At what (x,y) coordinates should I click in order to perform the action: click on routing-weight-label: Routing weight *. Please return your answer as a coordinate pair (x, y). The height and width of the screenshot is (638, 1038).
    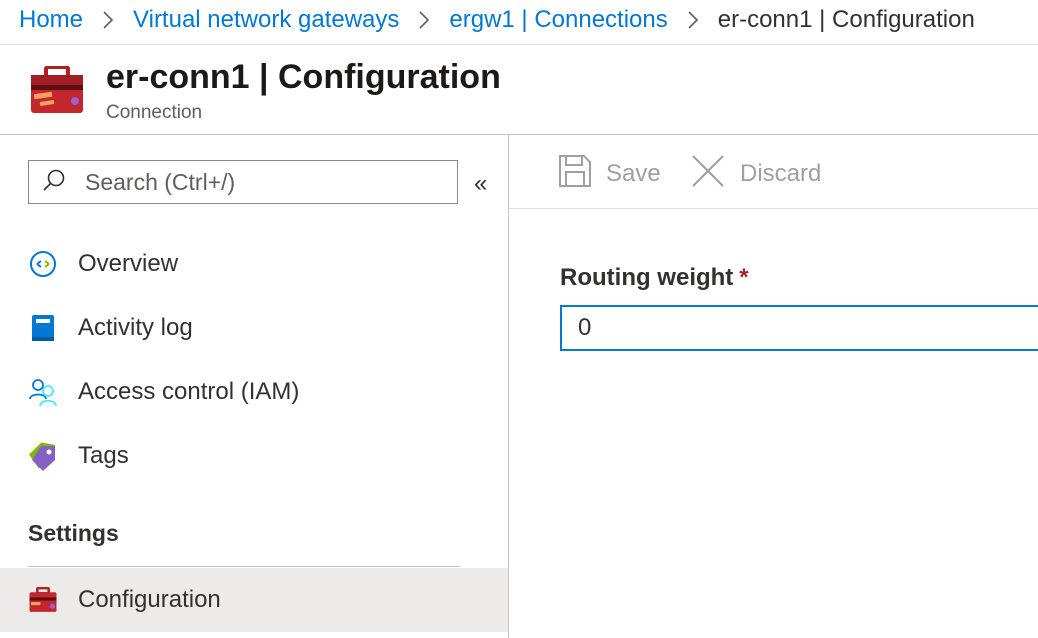
    Looking at the image, I should click on (654, 278).